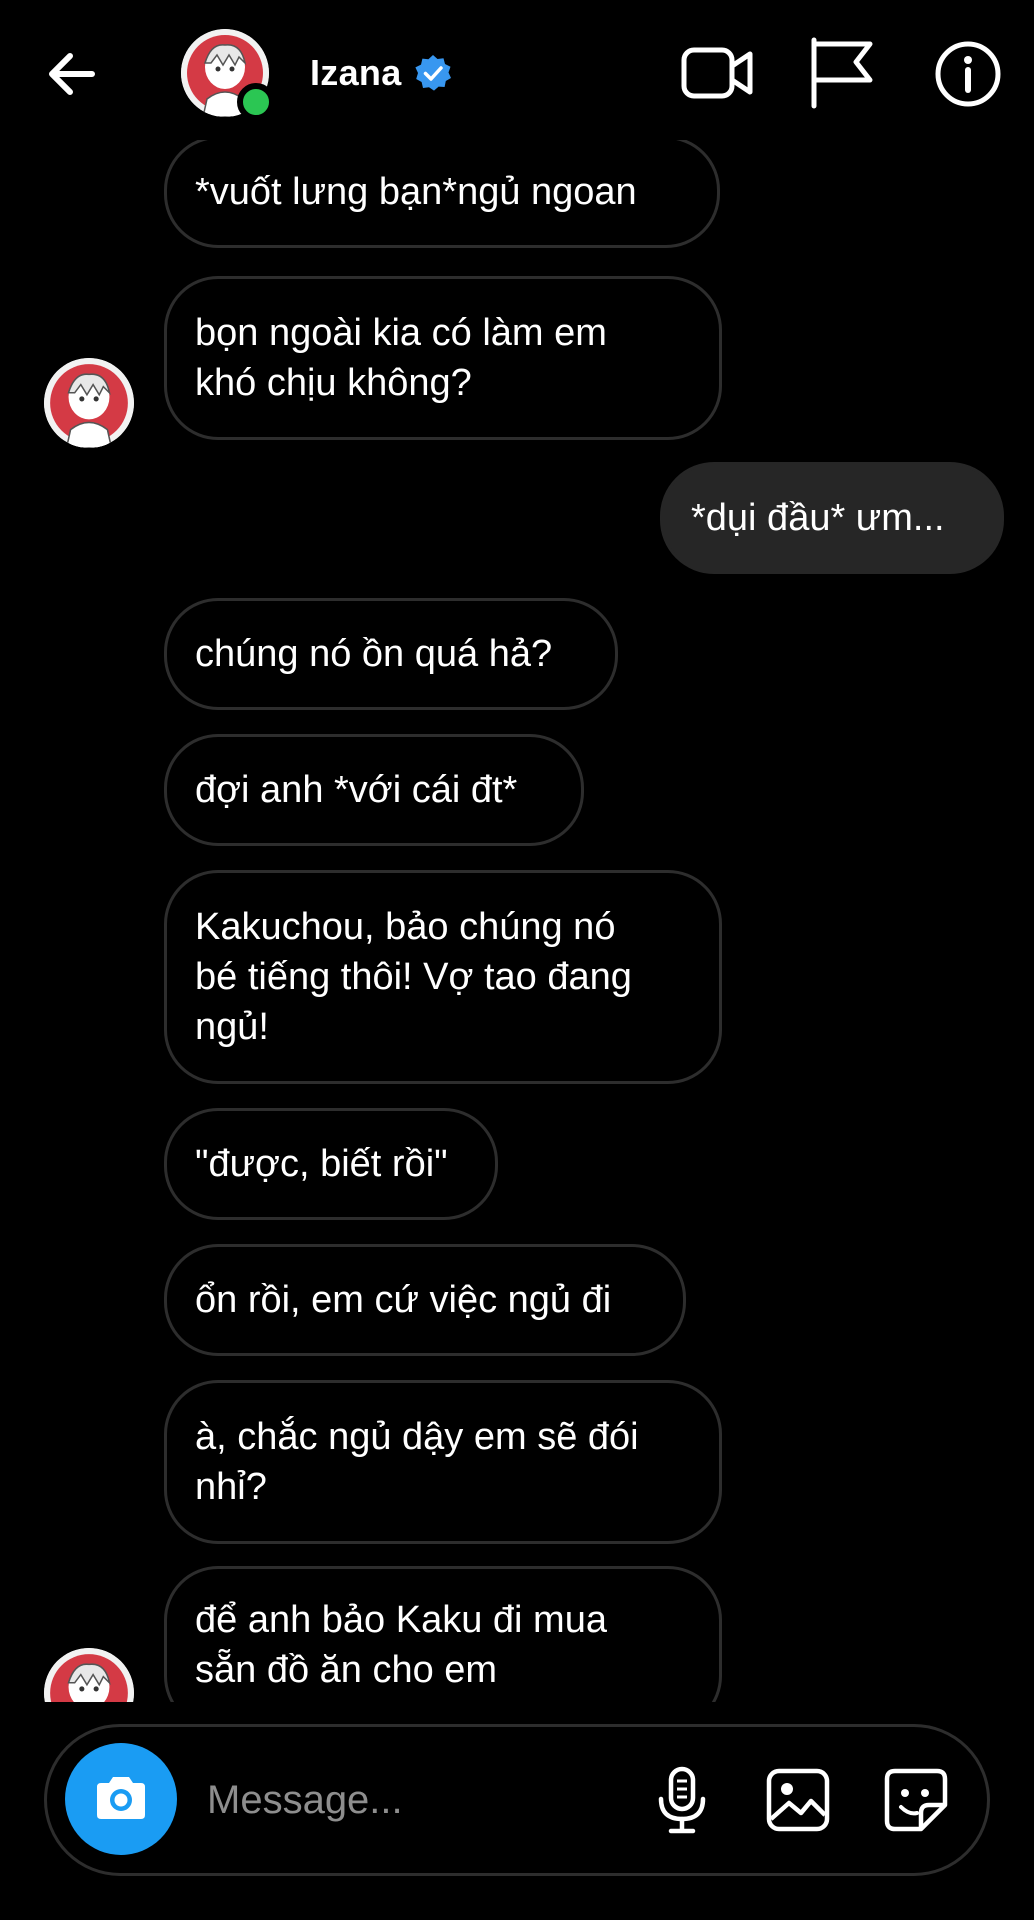  Describe the element at coordinates (374, 654) in the screenshot. I see `message-text: chúng nó ồn quá hả?` at that location.